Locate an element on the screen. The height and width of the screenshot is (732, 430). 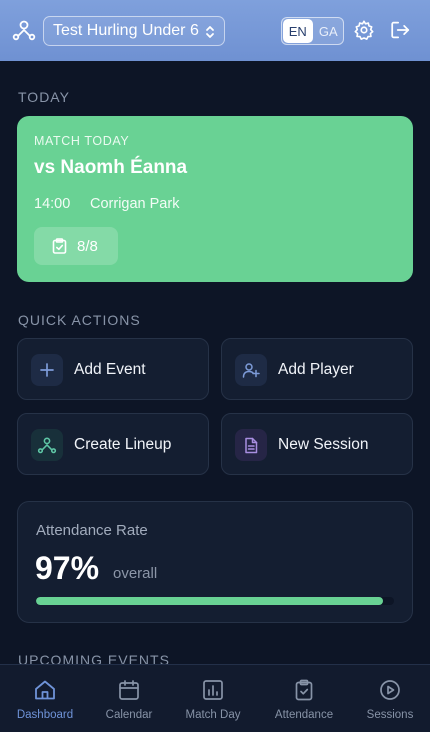
chevron-up-down-icon is located at coordinates (210, 32).